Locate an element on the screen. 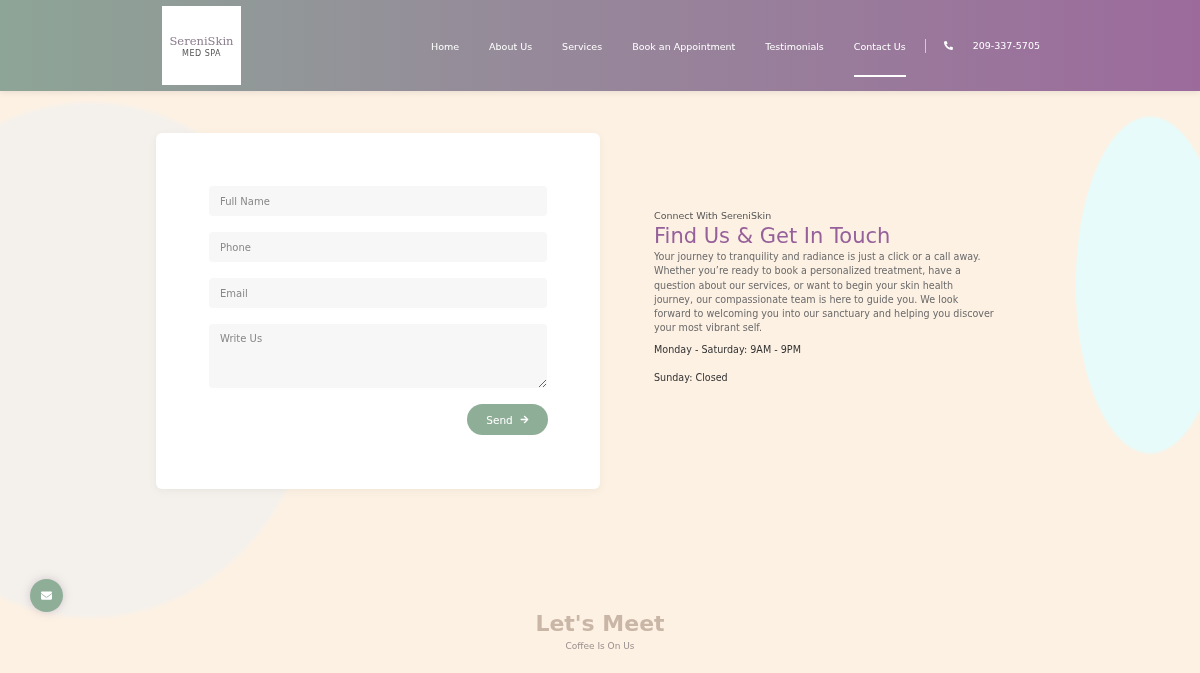  logo-name: SereniSkin is located at coordinates (201, 40).